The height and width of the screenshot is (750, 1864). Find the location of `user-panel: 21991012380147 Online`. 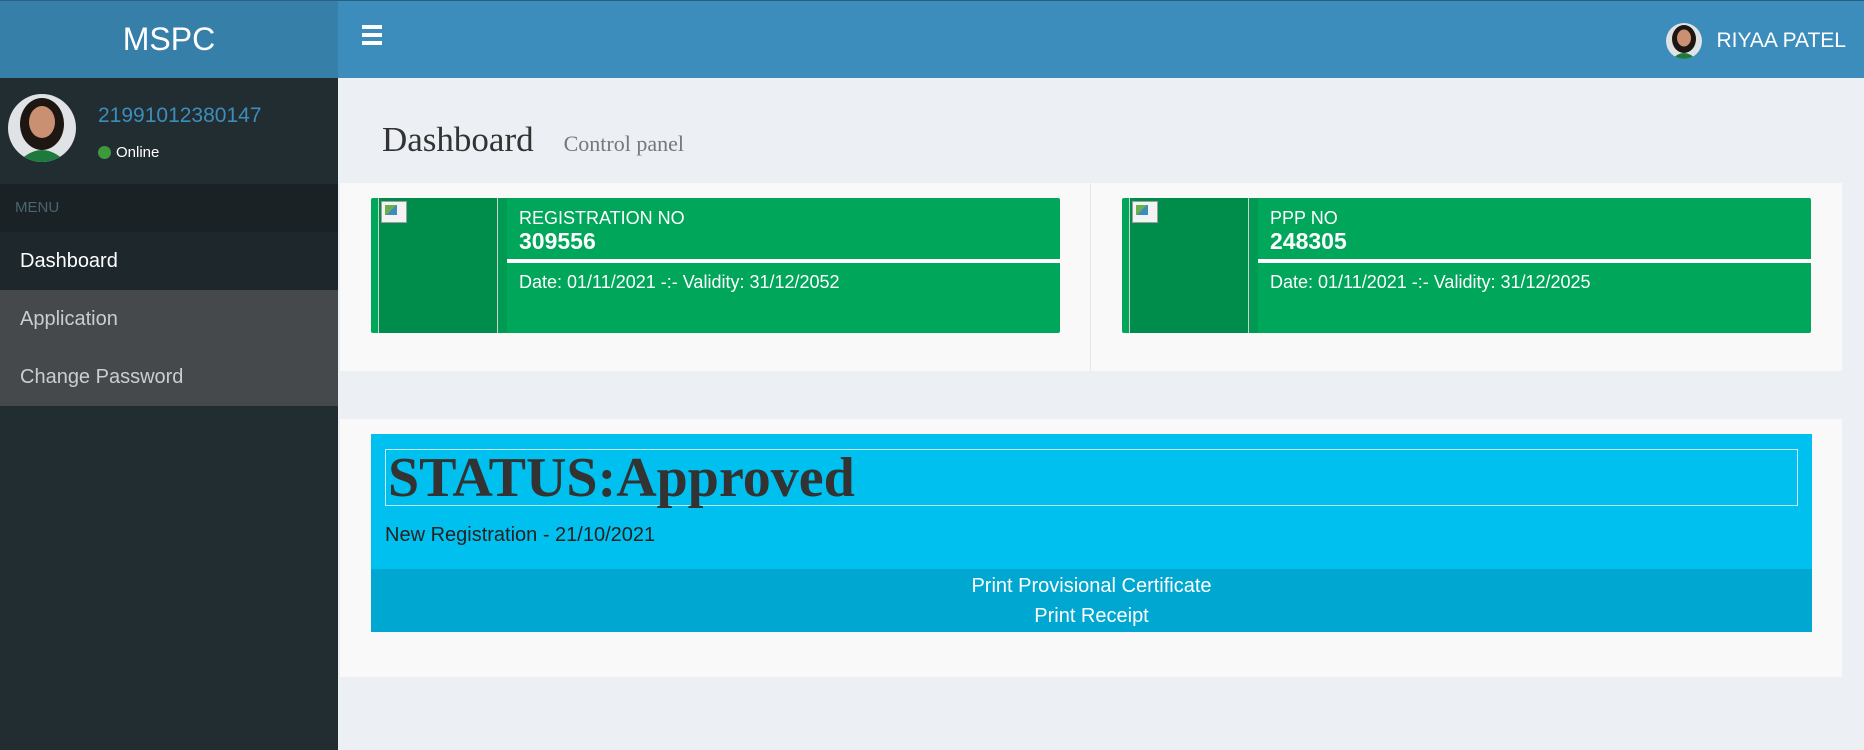

user-panel: 21991012380147 Online is located at coordinates (169, 131).